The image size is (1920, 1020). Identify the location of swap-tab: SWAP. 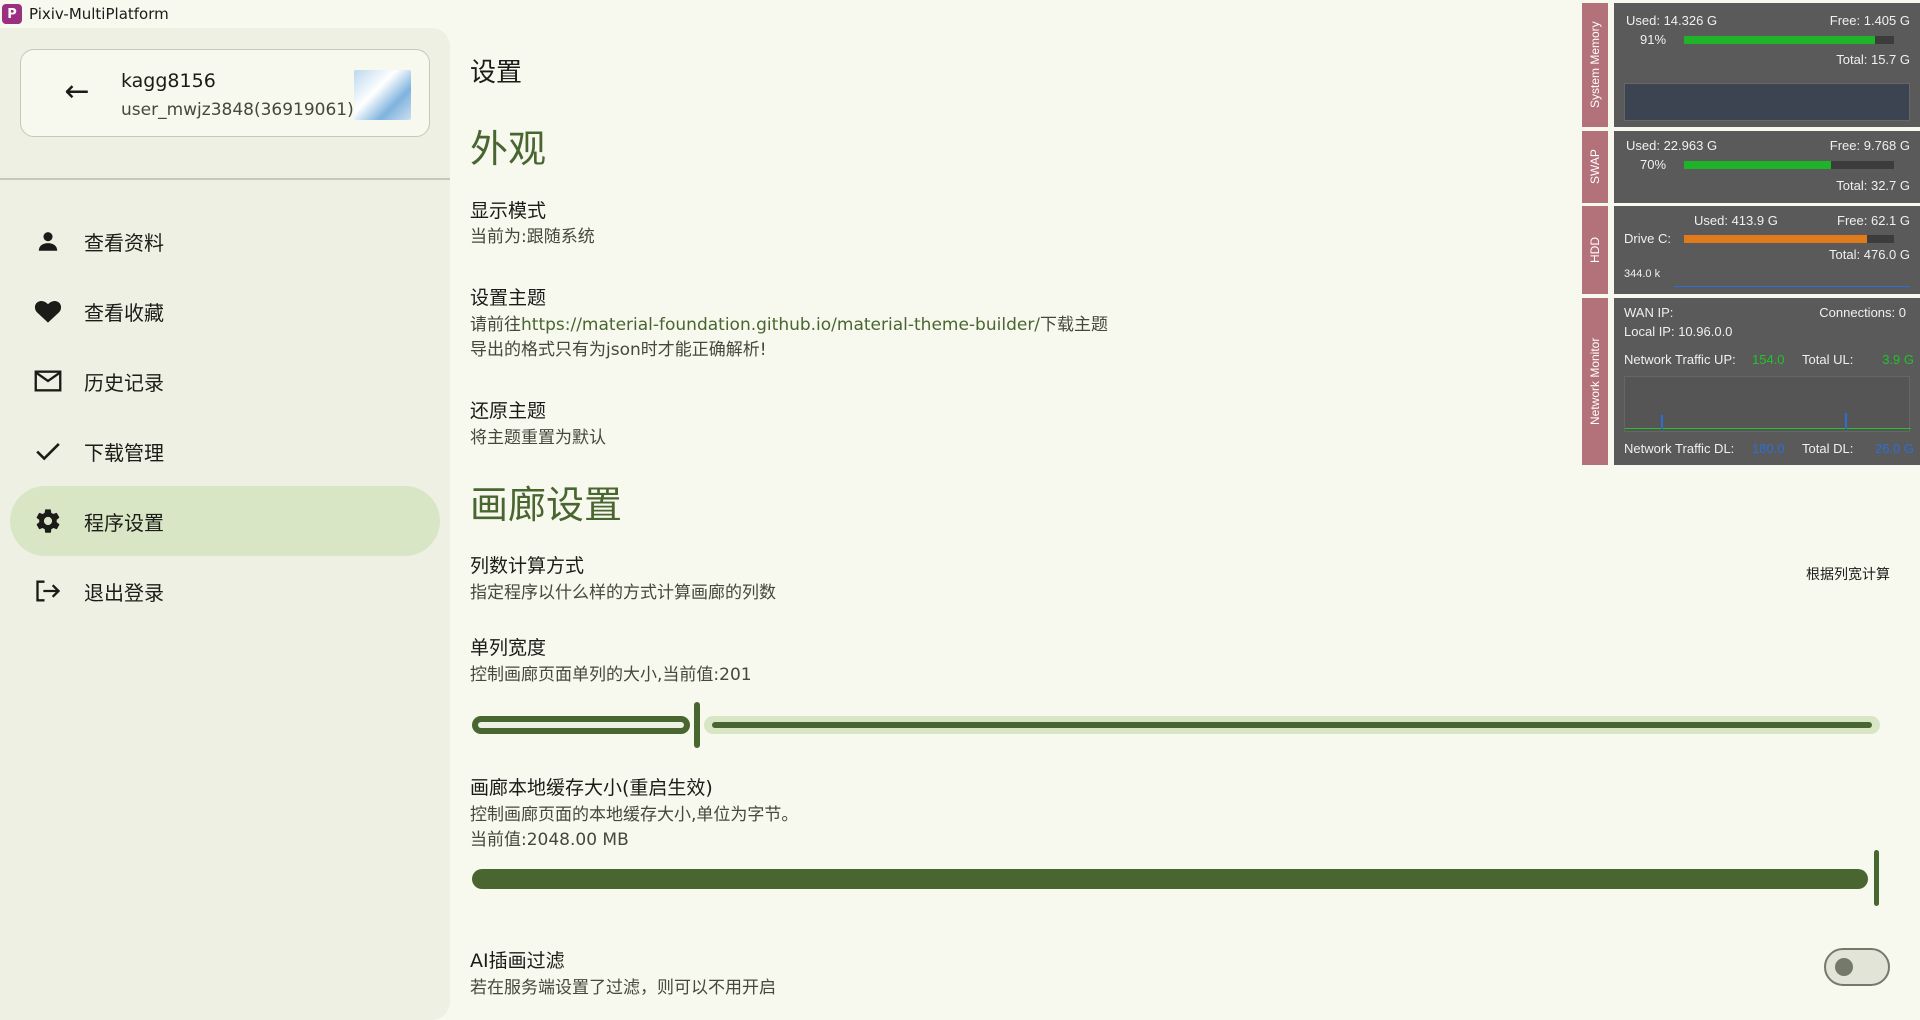
(1595, 167).